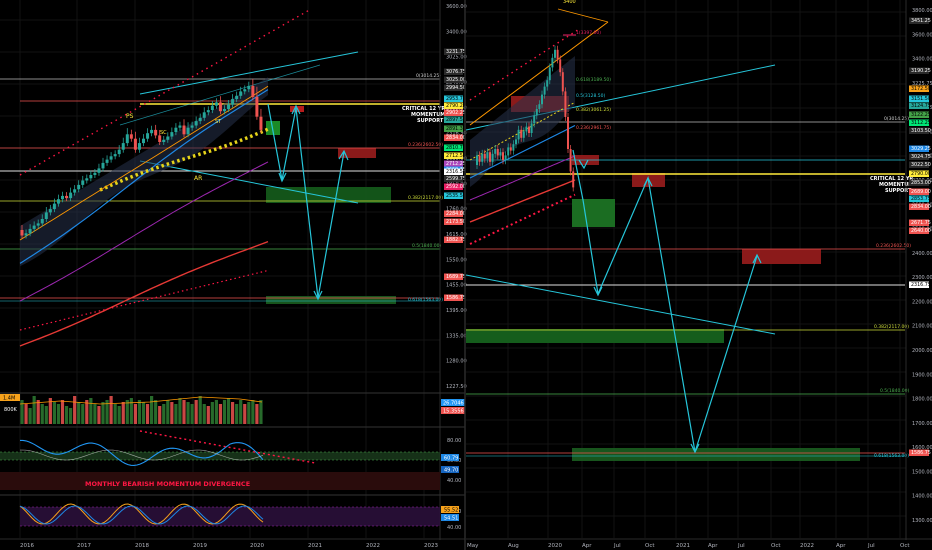 This screenshot has width=932, height=550. I want to click on price-label: 2897.50, so click(456, 120).